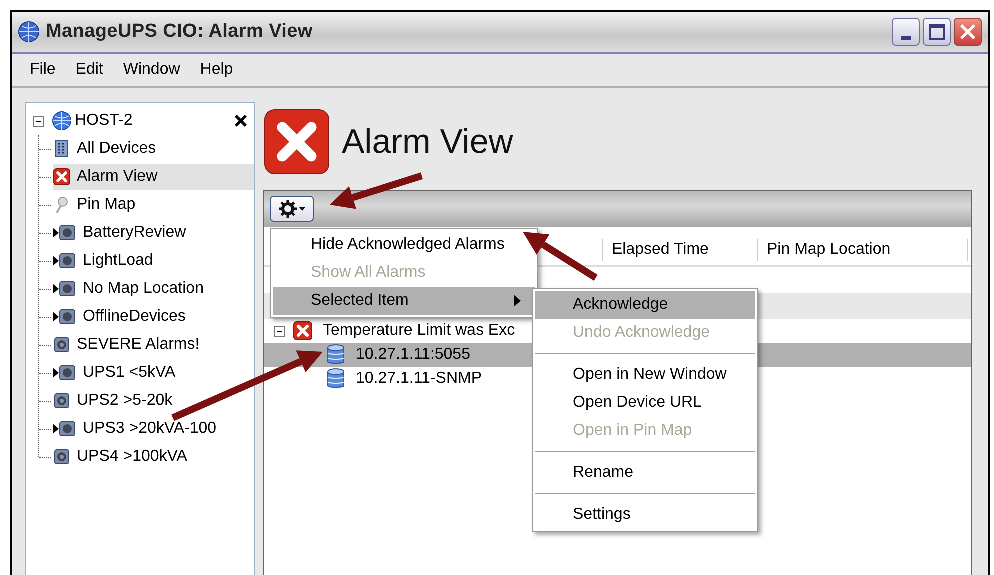 The height and width of the screenshot is (575, 994). What do you see at coordinates (645, 403) in the screenshot?
I see `menu-item: Open Device URL` at bounding box center [645, 403].